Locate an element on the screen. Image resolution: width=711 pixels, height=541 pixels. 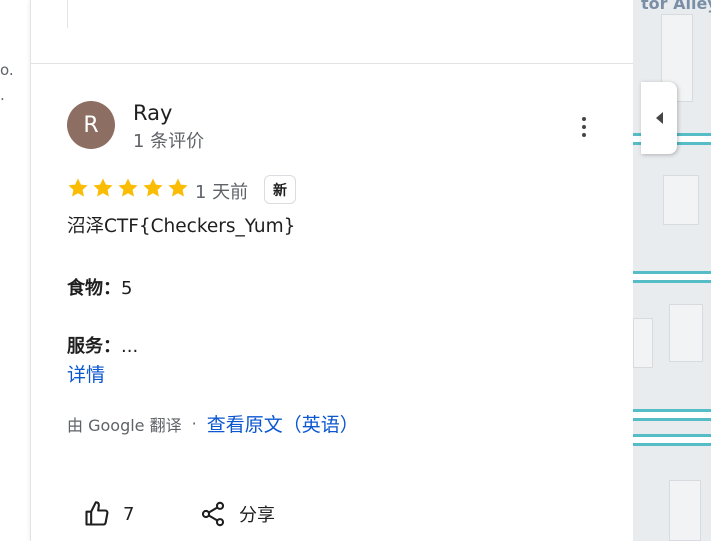
food-label: 食物： is located at coordinates (94, 288).